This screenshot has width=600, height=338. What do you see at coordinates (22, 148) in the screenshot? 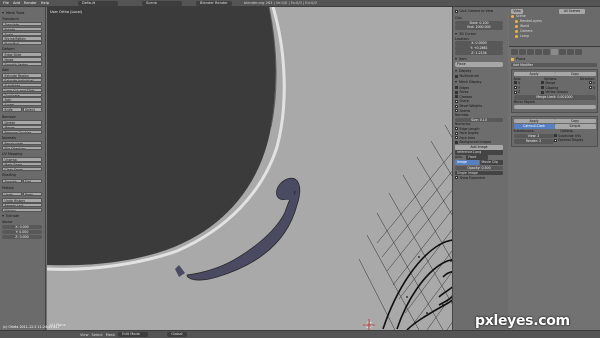
I see `flip-direction-button: Flip Direction` at bounding box center [22, 148].